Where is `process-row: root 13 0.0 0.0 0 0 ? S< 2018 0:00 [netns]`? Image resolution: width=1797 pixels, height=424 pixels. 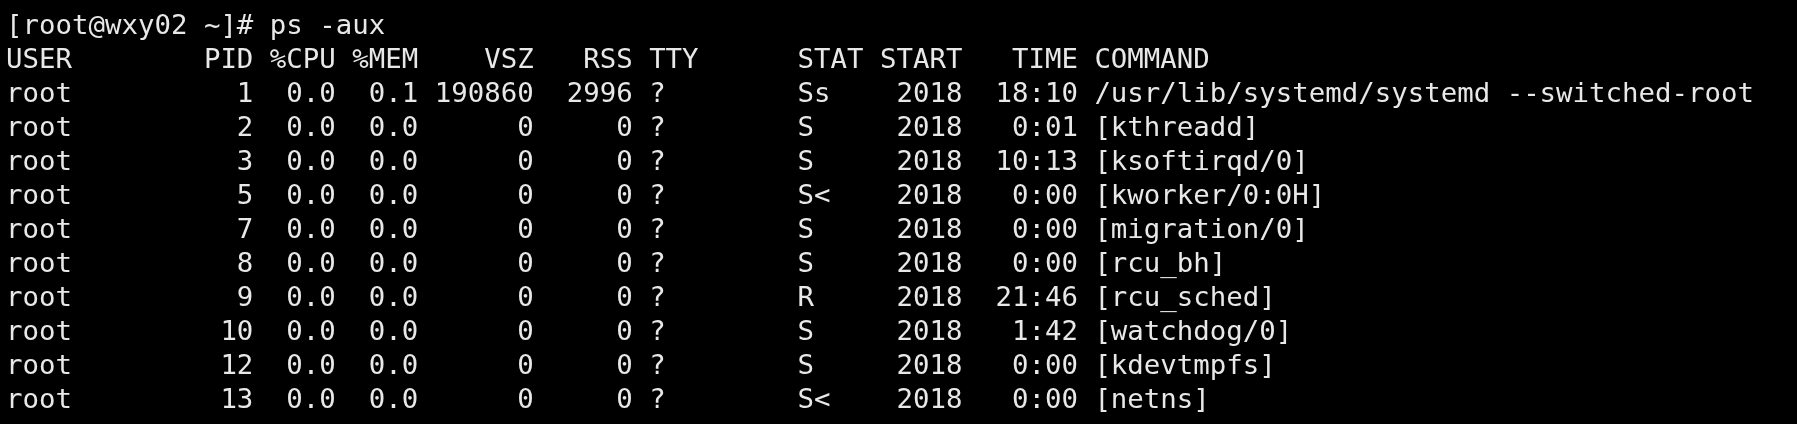 process-row: root 13 0.0 0.0 0 0 ? S< 2018 0:00 [netns] is located at coordinates (608, 399).